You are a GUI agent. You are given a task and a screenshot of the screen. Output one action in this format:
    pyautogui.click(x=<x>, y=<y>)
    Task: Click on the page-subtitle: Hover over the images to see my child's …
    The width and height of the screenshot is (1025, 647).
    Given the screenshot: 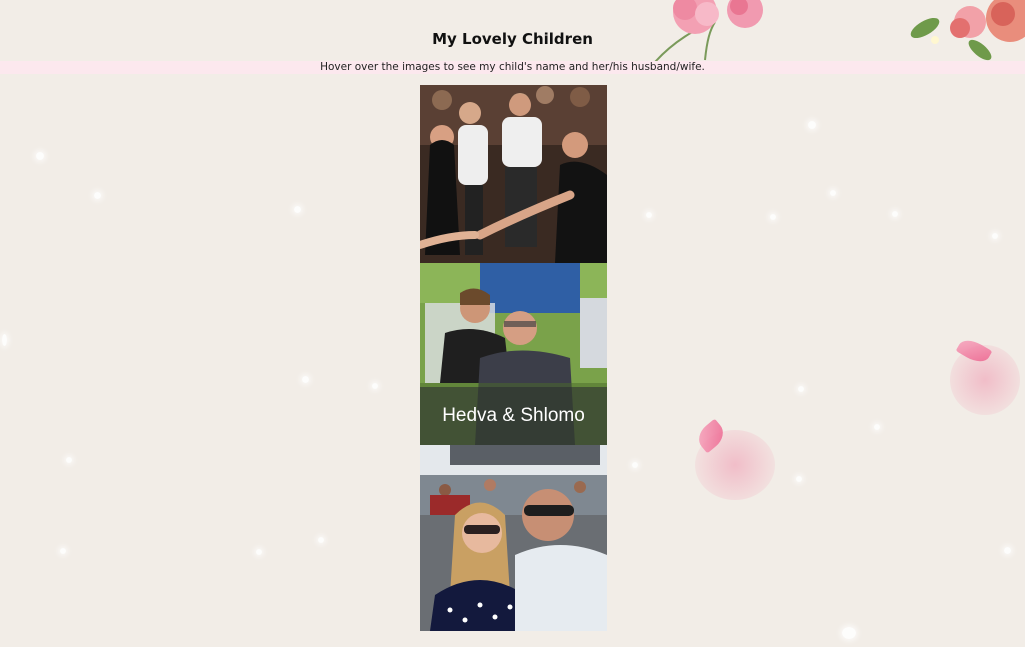 What is the action you would take?
    pyautogui.click(x=512, y=67)
    